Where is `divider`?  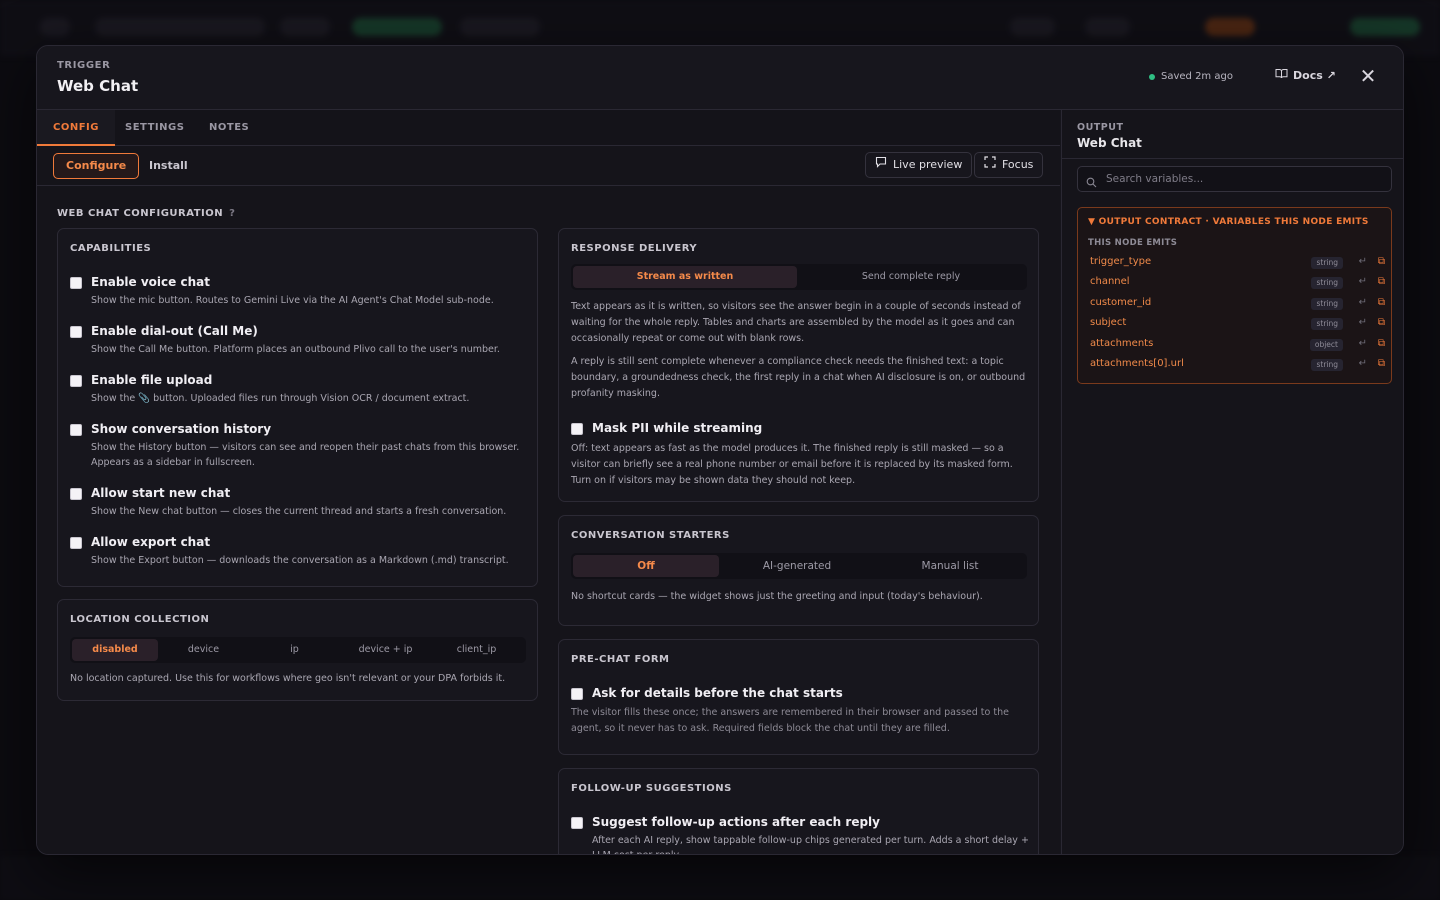
divider is located at coordinates (1232, 158).